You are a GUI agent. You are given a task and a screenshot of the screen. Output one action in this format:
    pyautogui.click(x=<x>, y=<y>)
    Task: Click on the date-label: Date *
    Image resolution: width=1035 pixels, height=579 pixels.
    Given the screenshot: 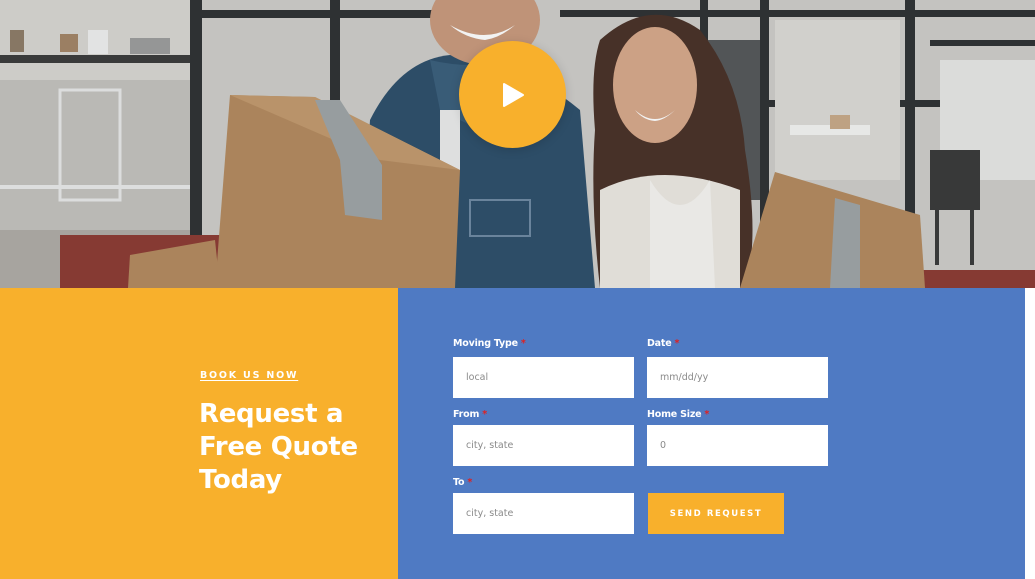 What is the action you would take?
    pyautogui.click(x=663, y=343)
    